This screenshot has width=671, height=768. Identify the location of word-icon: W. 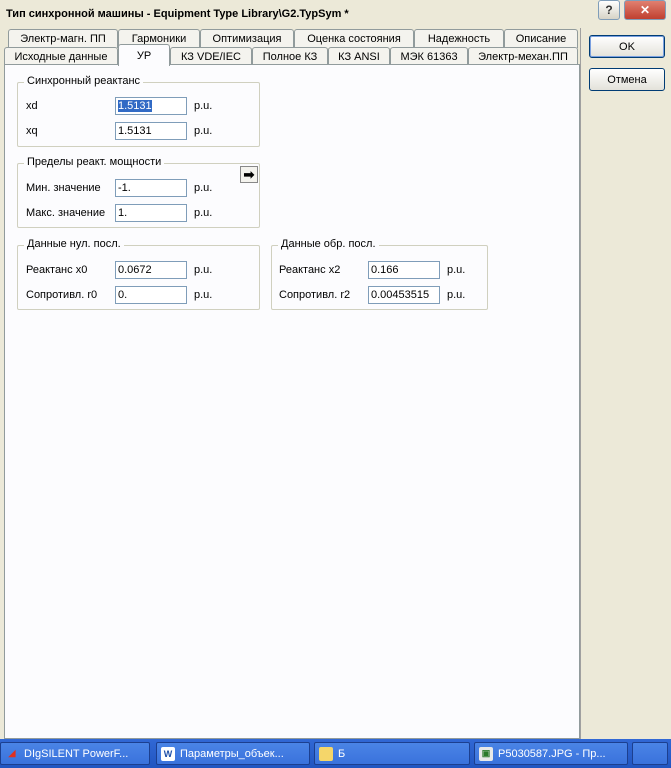
(168, 753).